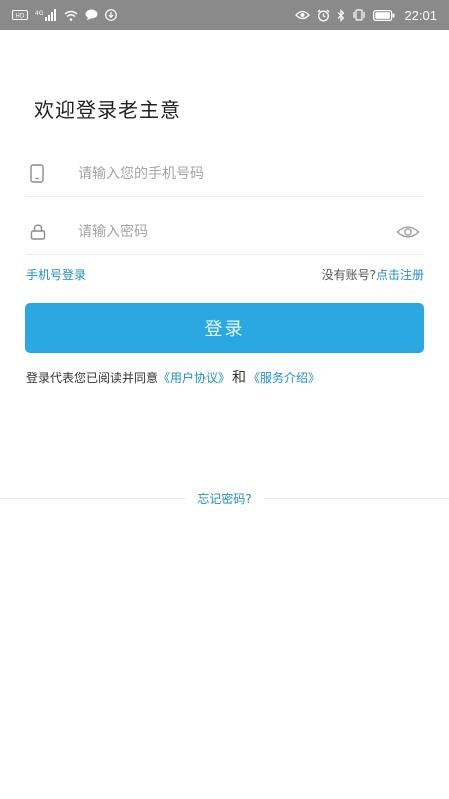 This screenshot has width=449, height=799. I want to click on status-bar-right: 22:01, so click(366, 15).